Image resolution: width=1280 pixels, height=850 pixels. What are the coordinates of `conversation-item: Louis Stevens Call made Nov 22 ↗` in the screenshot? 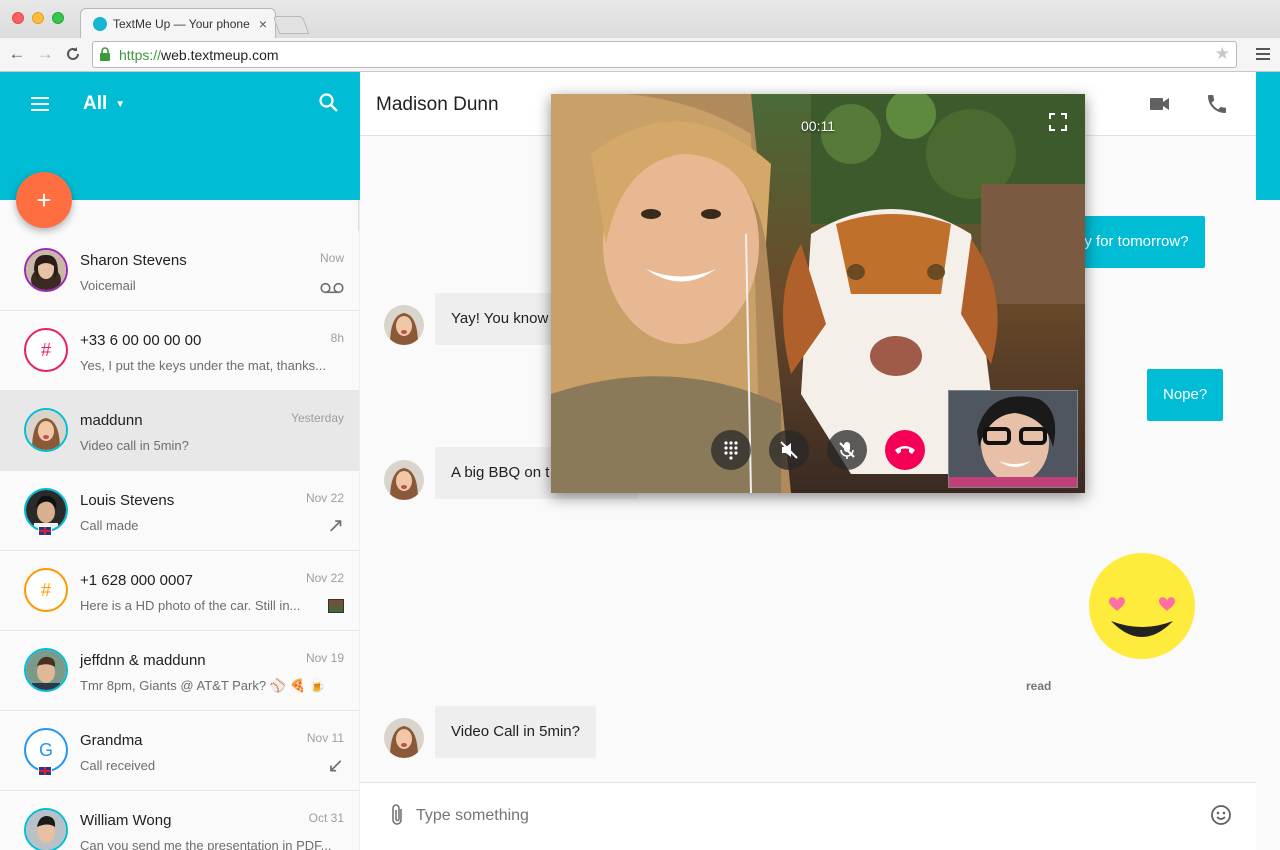 It's located at (179, 511).